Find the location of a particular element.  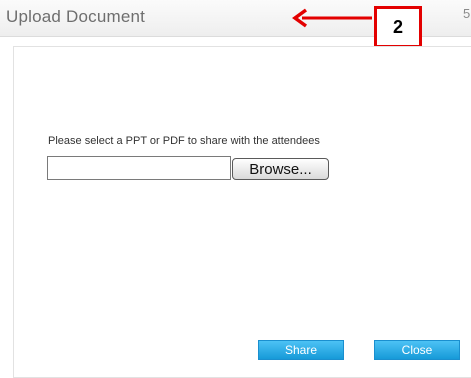

callout-number: 2 is located at coordinates (397, 26).